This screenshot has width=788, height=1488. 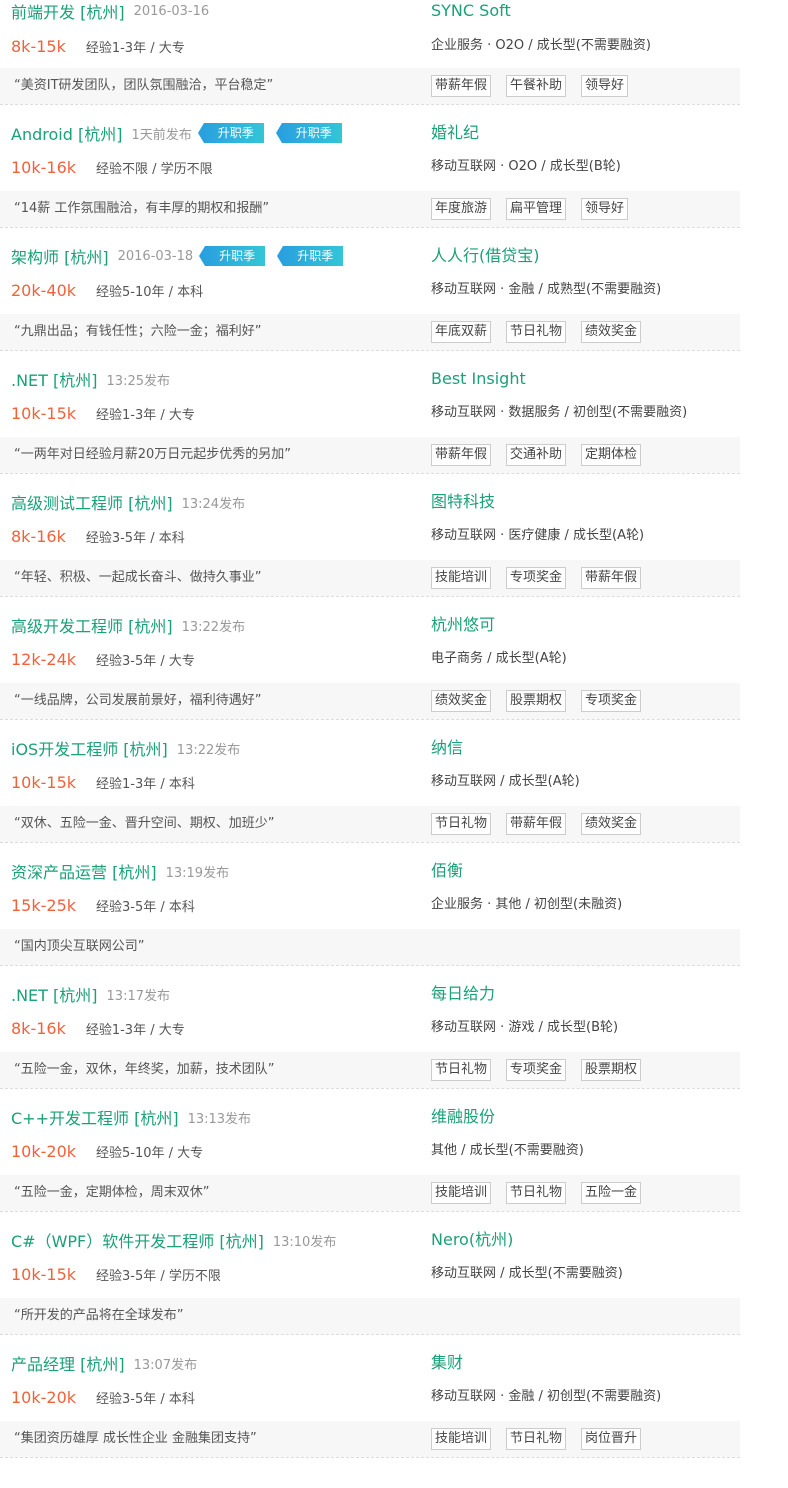 What do you see at coordinates (461, 332) in the screenshot?
I see `welfare-tag: 年底双薪` at bounding box center [461, 332].